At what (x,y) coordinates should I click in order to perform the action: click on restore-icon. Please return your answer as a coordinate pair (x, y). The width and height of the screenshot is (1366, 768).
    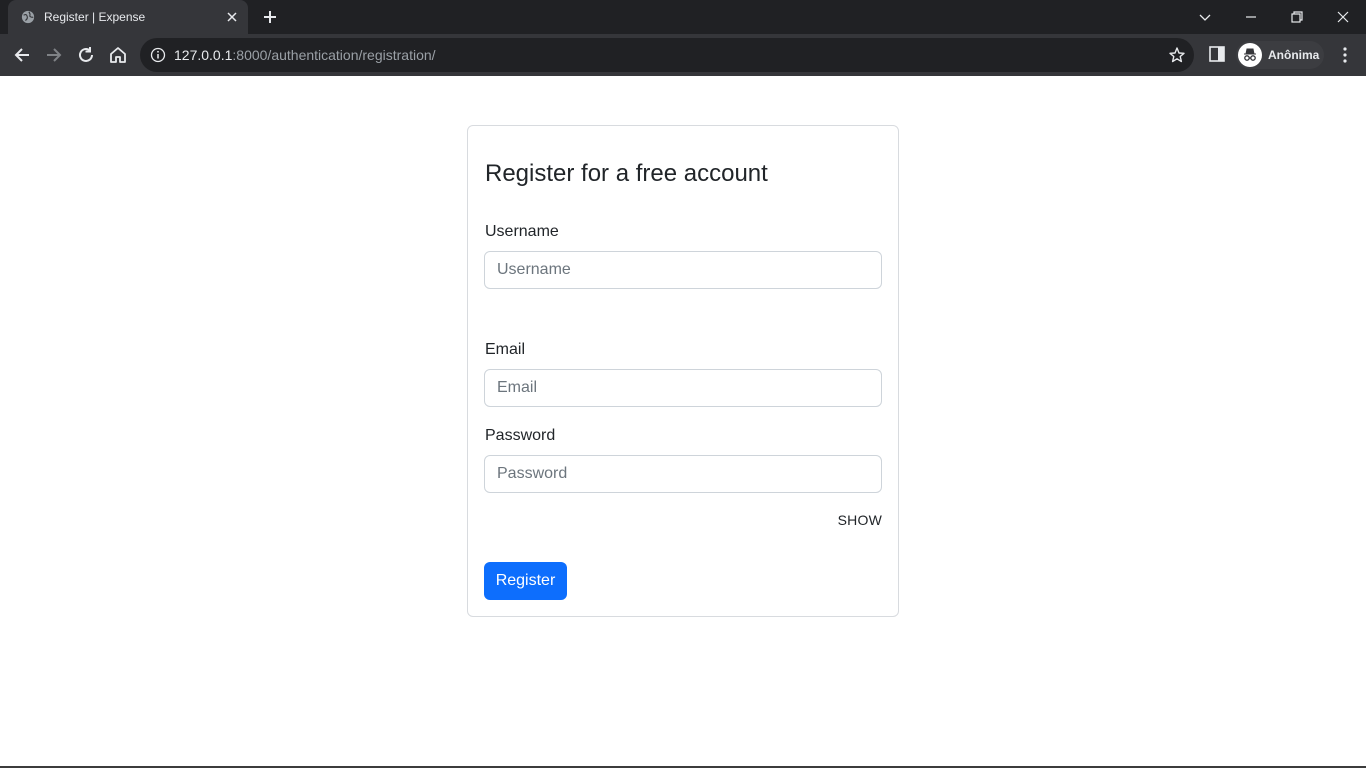
    Looking at the image, I should click on (1297, 17).